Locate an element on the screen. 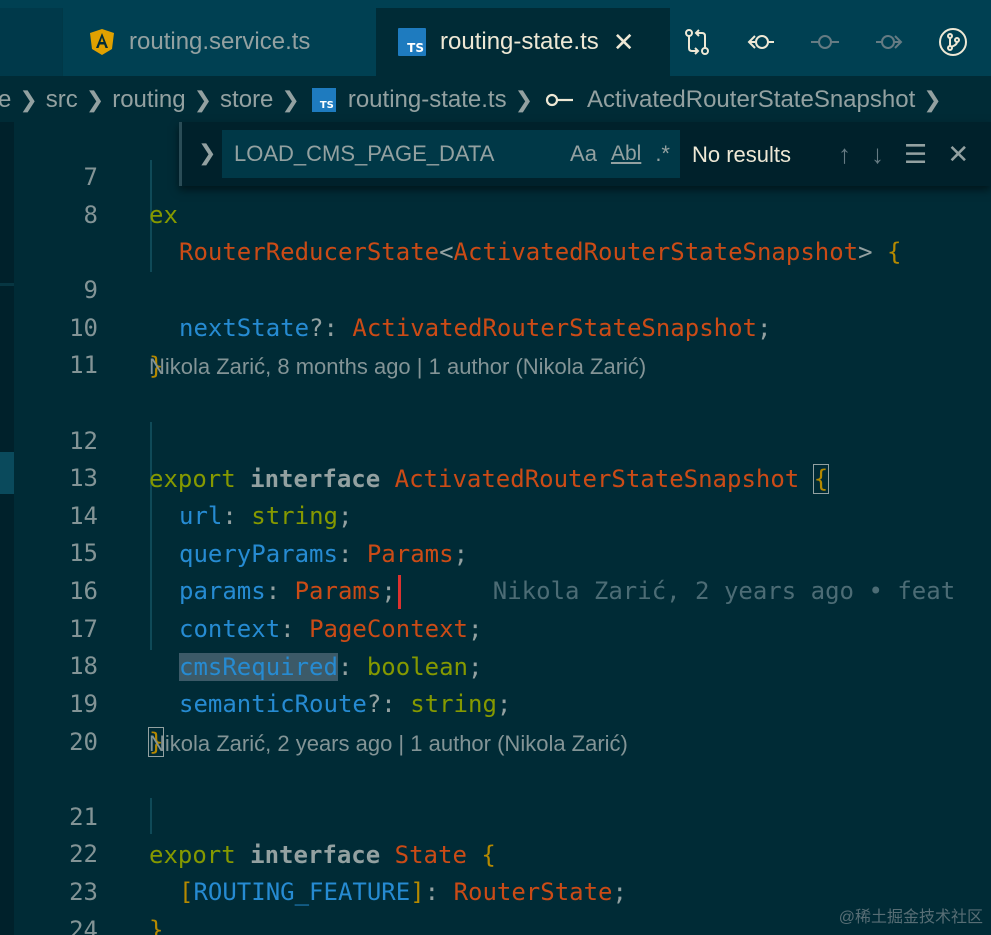 This screenshot has width=991, height=935. editor-actions is located at coordinates (825, 42).